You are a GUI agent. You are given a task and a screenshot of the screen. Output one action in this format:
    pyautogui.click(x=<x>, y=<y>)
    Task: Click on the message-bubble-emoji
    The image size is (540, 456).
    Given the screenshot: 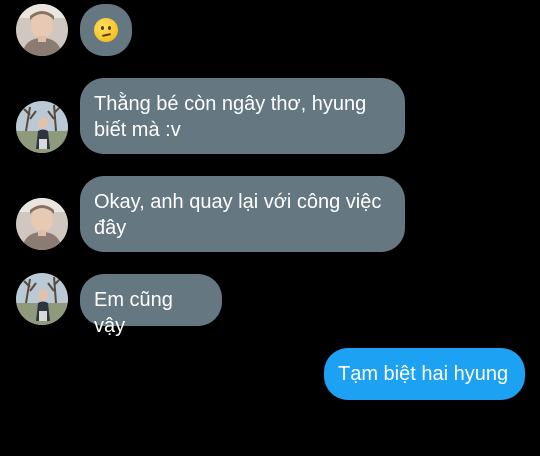 What is the action you would take?
    pyautogui.click(x=106, y=30)
    